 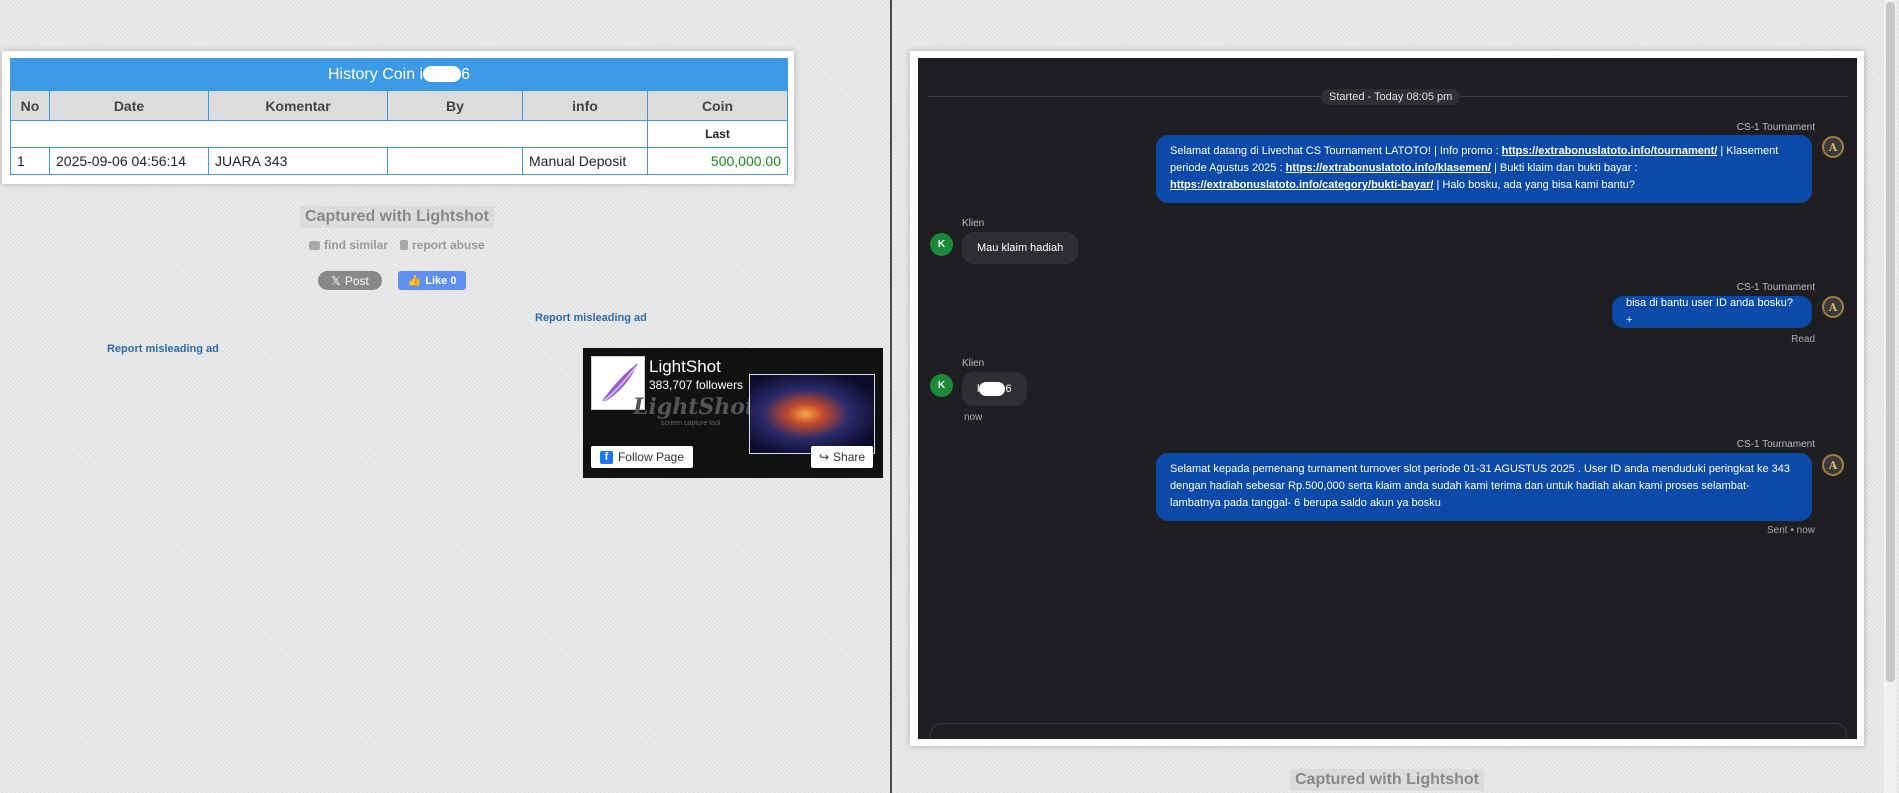 What do you see at coordinates (129, 161) in the screenshot?
I see `cell-date: 2025-09-06 04:56:14` at bounding box center [129, 161].